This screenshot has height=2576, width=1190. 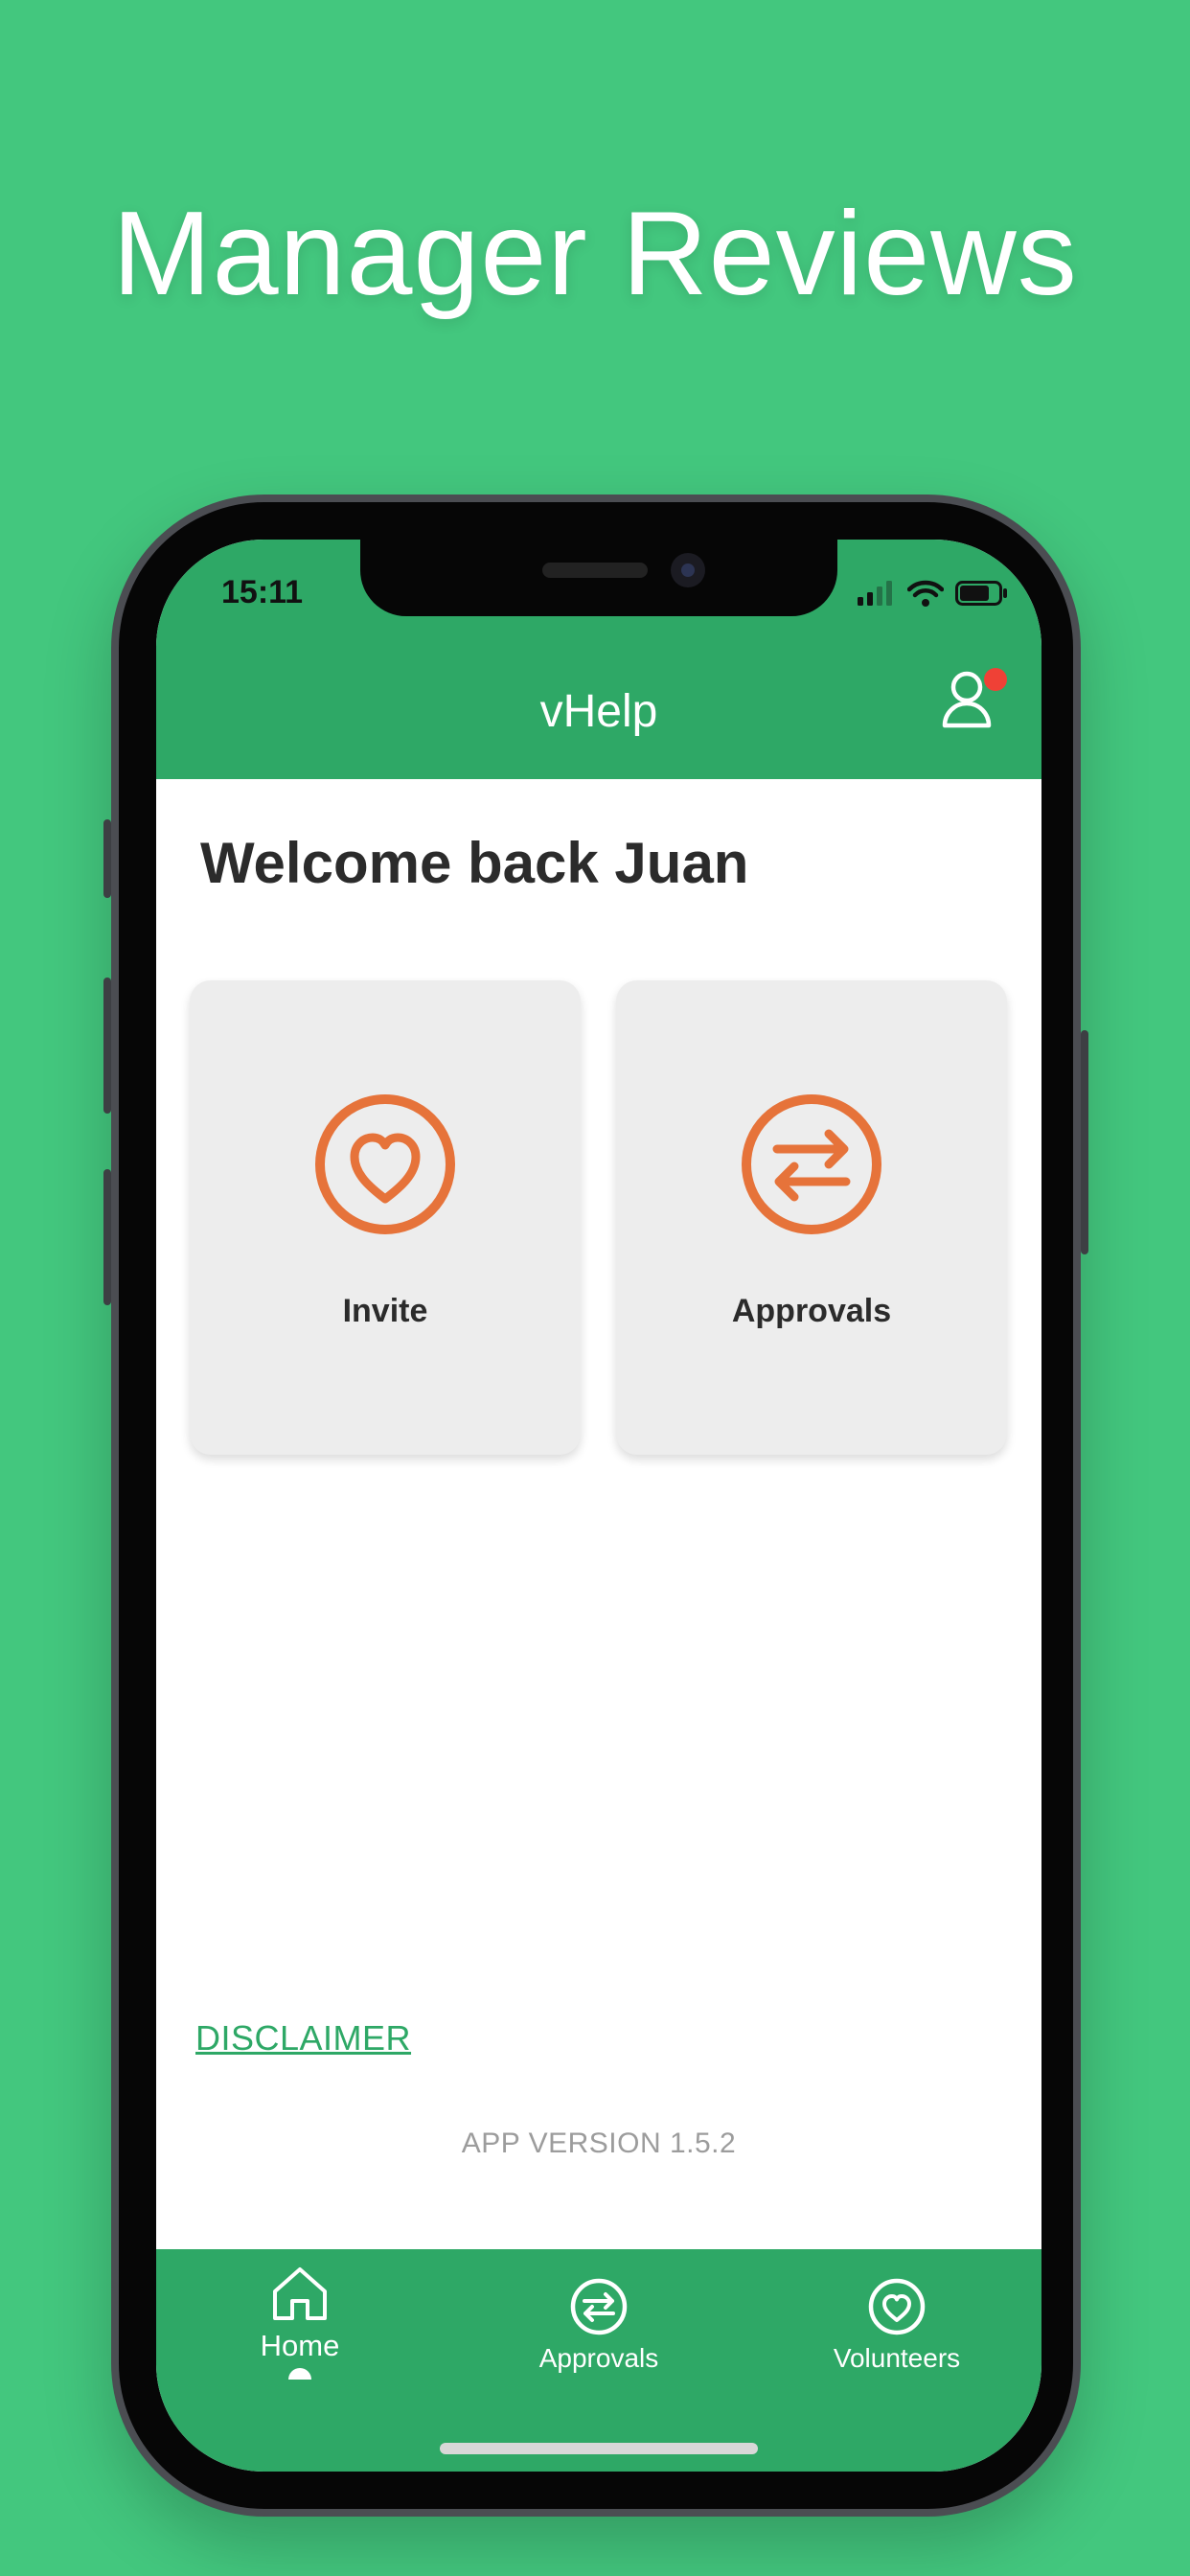 I want to click on disclaimer-link: DISCLAIMER, so click(x=303, y=2038).